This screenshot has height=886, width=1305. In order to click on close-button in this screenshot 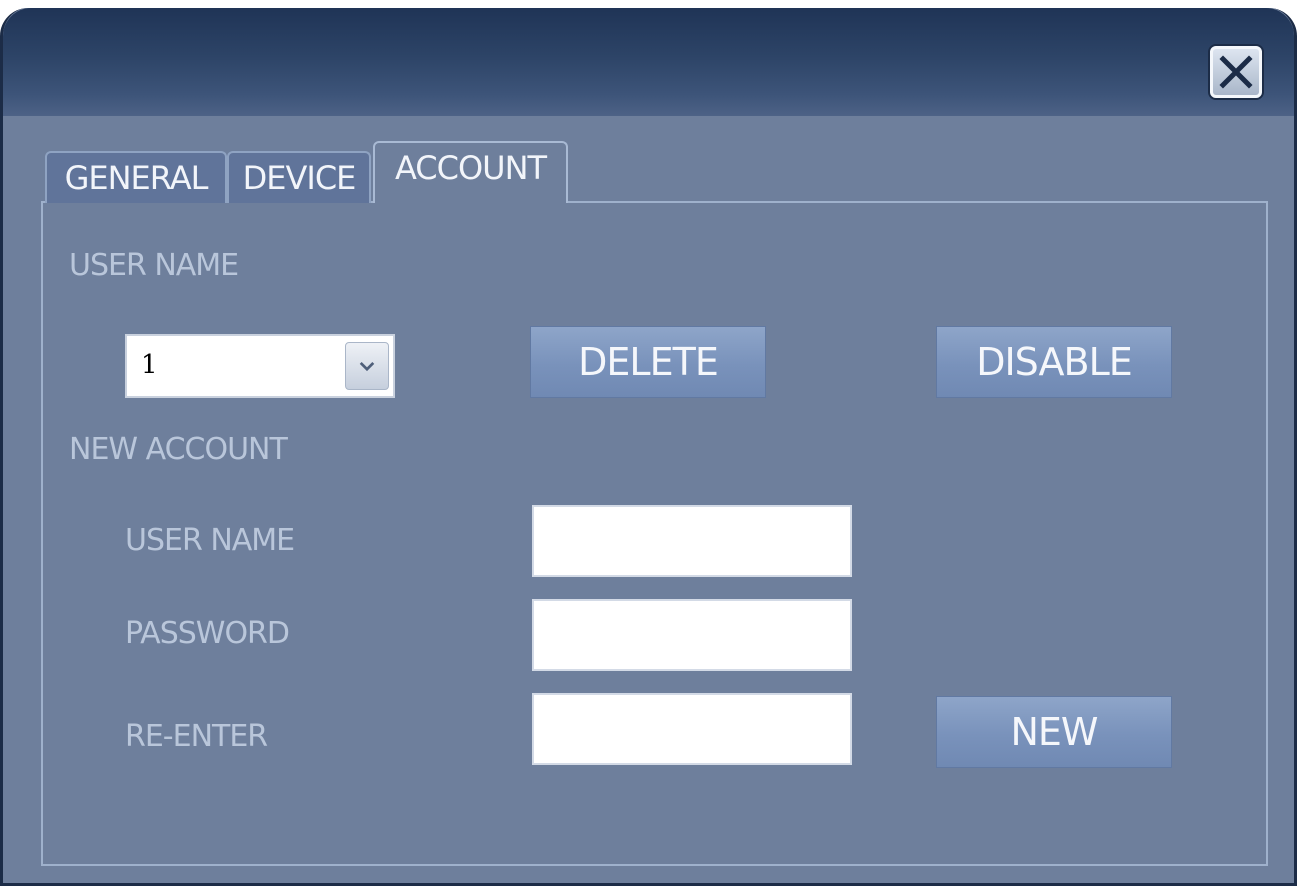, I will do `click(1236, 72)`.